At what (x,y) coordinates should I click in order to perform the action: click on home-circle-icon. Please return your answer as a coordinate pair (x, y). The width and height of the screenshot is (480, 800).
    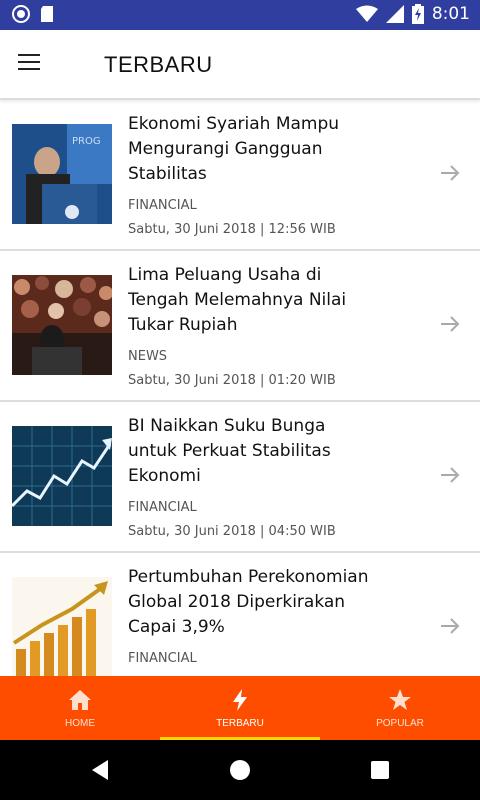
    Looking at the image, I should click on (240, 770).